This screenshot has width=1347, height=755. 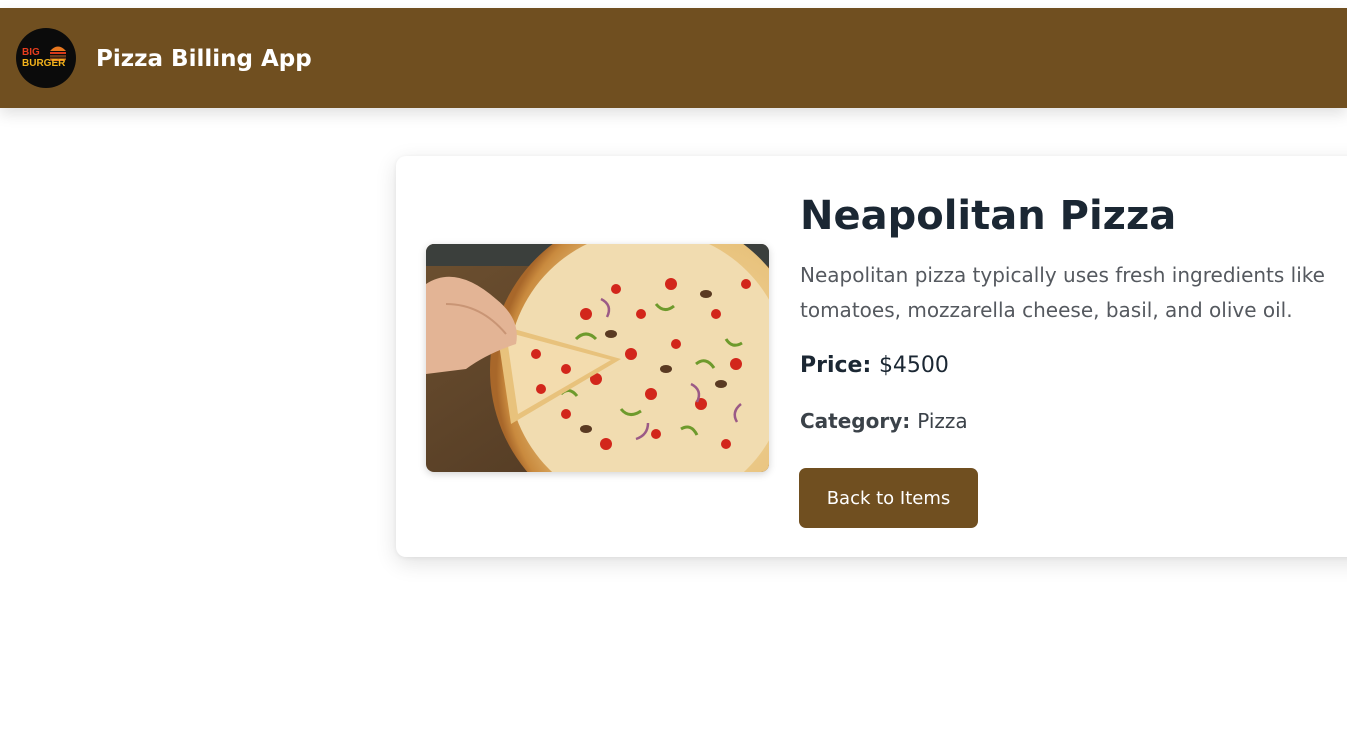 What do you see at coordinates (44, 63) in the screenshot?
I see `logo-text-line2: BURGER` at bounding box center [44, 63].